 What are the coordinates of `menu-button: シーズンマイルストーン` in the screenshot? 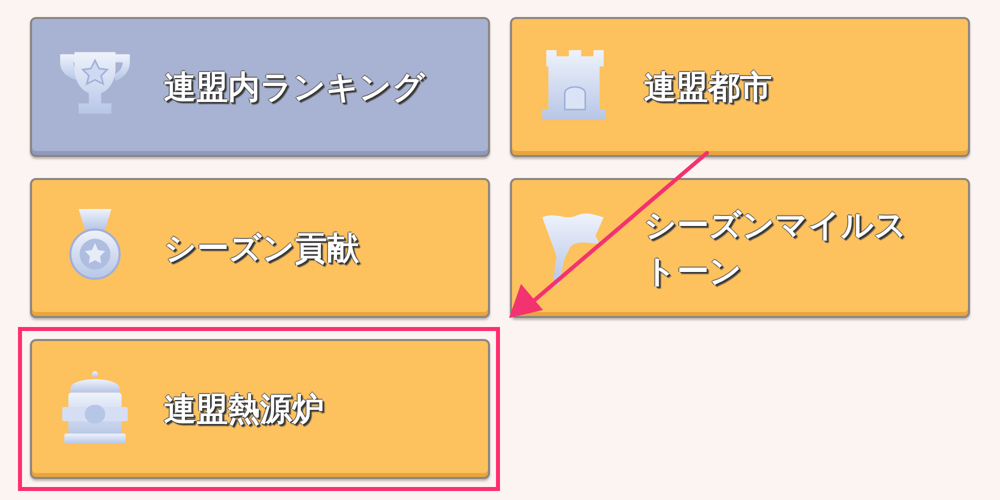 It's located at (740, 248).